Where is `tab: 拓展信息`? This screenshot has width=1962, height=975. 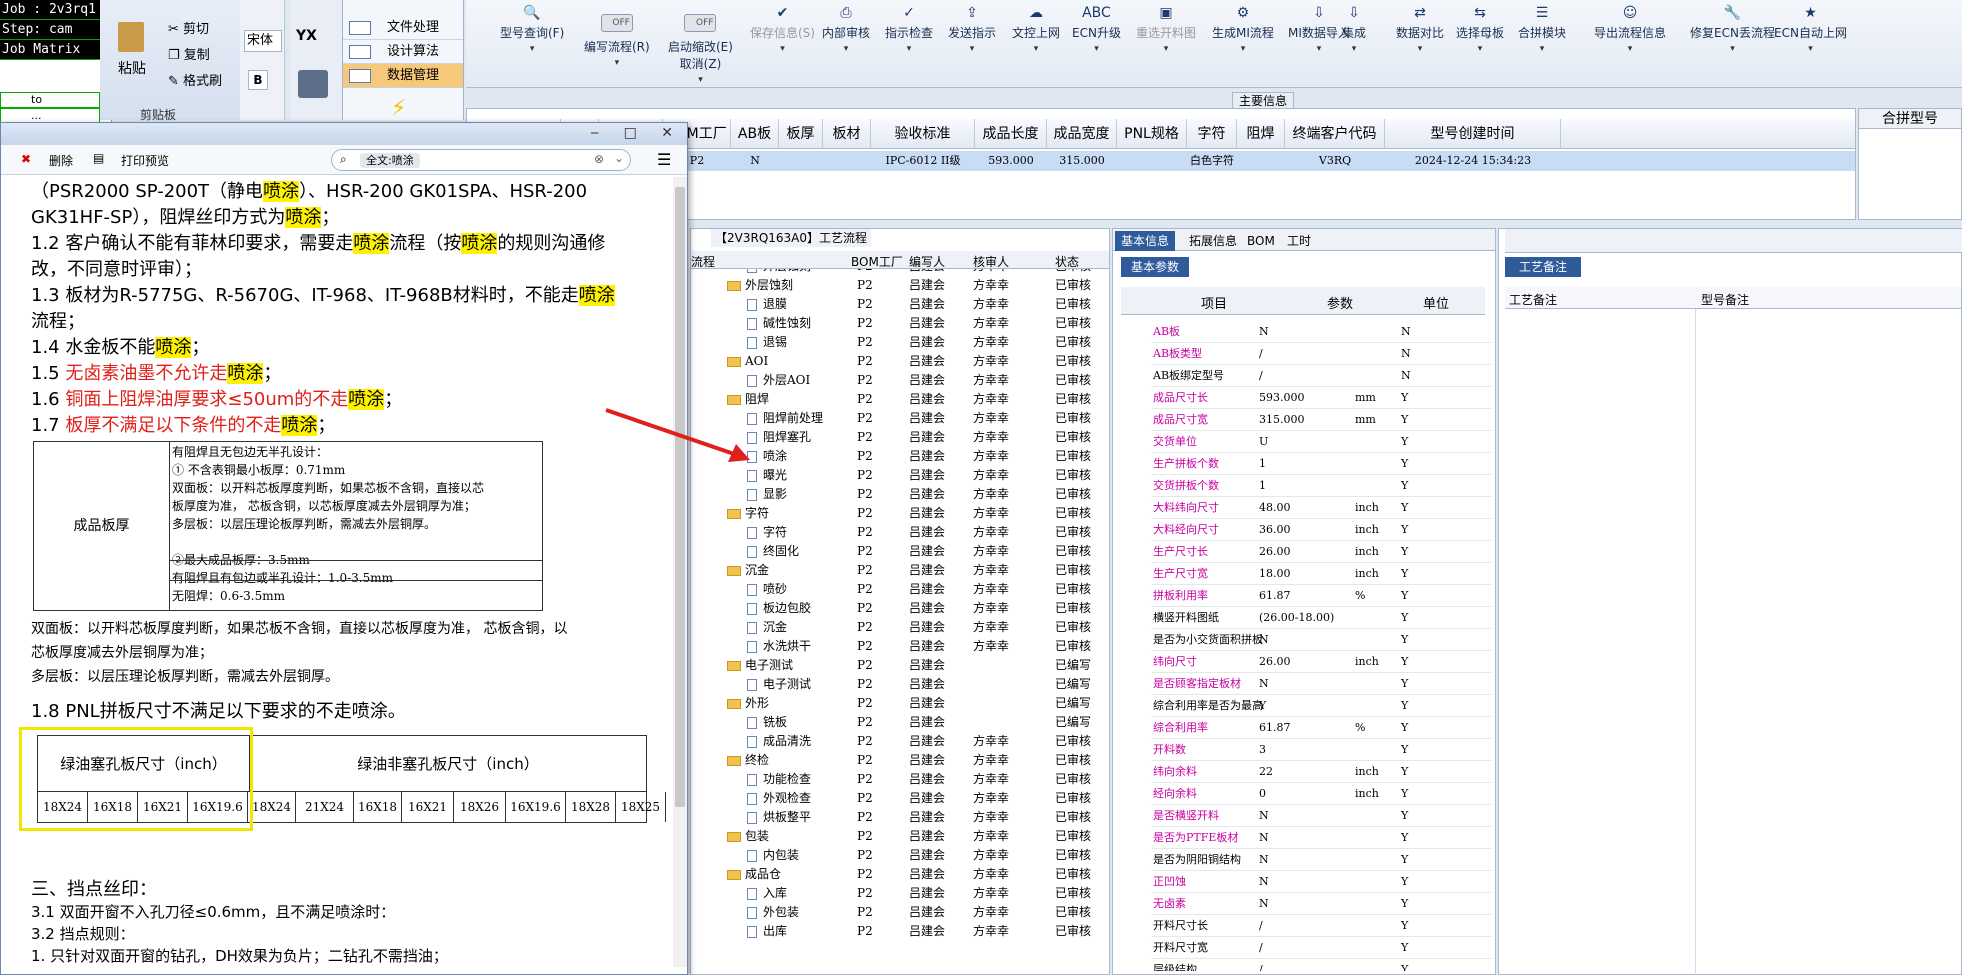 tab: 拓展信息 is located at coordinates (1213, 241).